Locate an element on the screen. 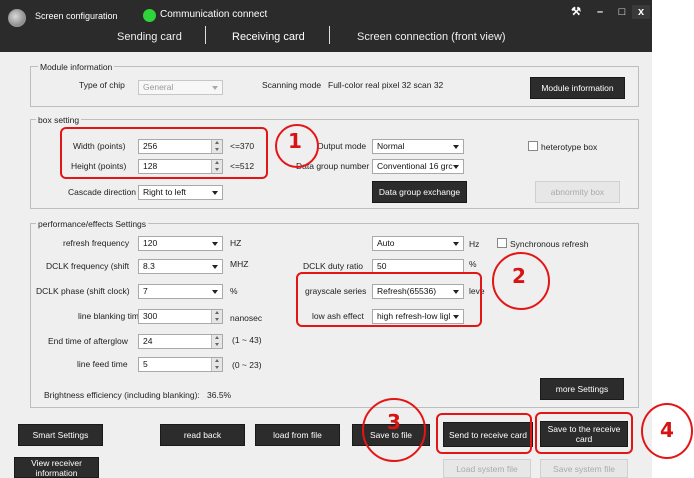 This screenshot has height=478, width=694. dclk-phase-unit: % is located at coordinates (234, 291).